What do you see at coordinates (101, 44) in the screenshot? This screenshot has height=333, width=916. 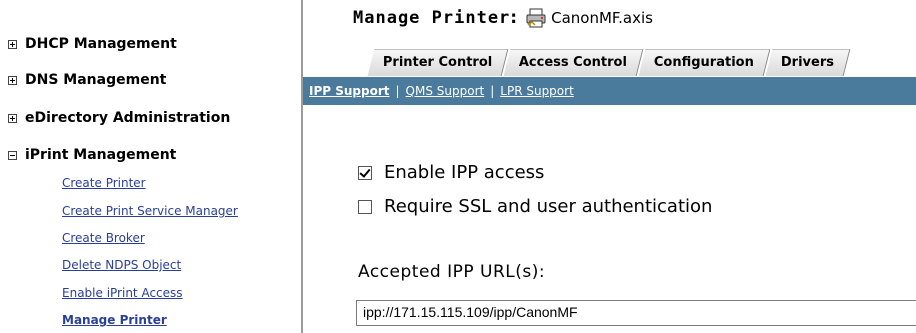 I see `nav-group-label: DHCP Management` at bounding box center [101, 44].